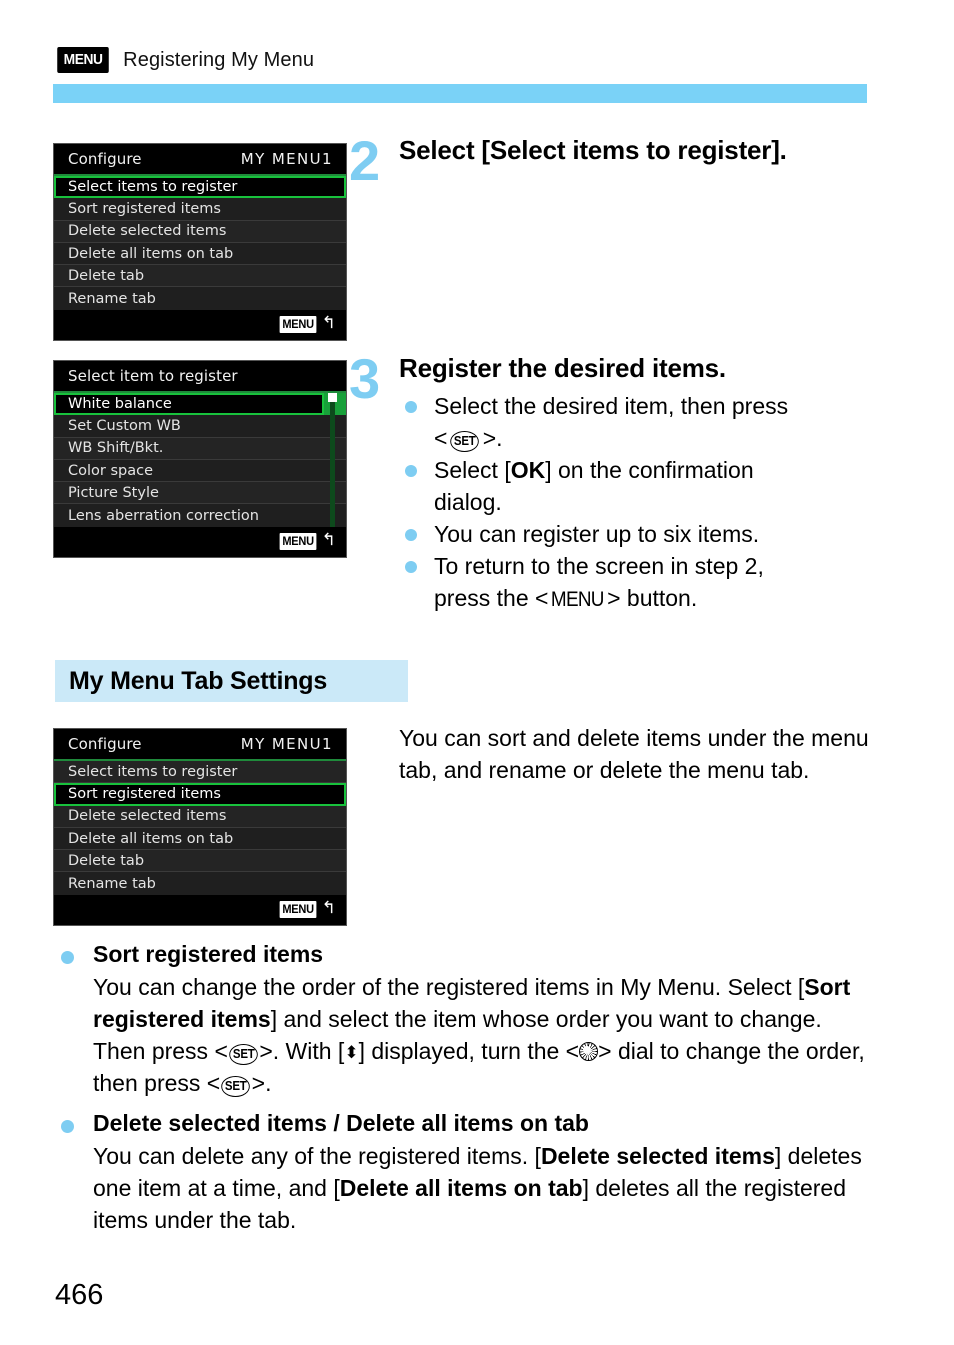 Image resolution: width=954 pixels, height=1345 pixels. Describe the element at coordinates (200, 448) in the screenshot. I see `camera-menu-item-wb-shift-bkt: WB Shift/Bkt.` at that location.